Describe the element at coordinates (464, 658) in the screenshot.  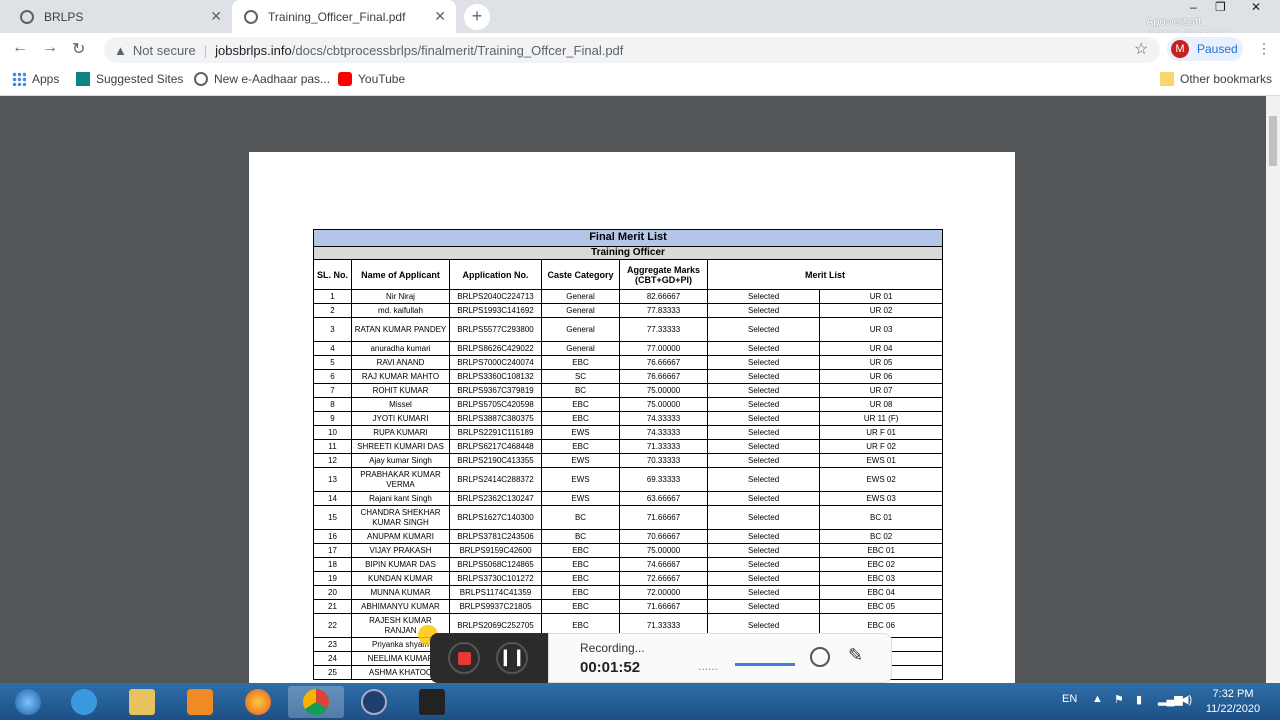
I see `stop-button` at that location.